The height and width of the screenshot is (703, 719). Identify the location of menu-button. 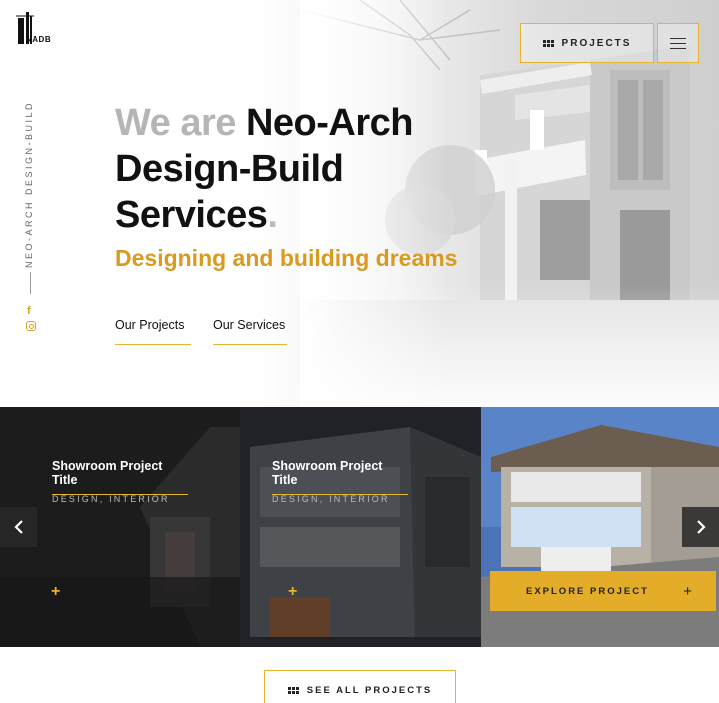
(678, 43).